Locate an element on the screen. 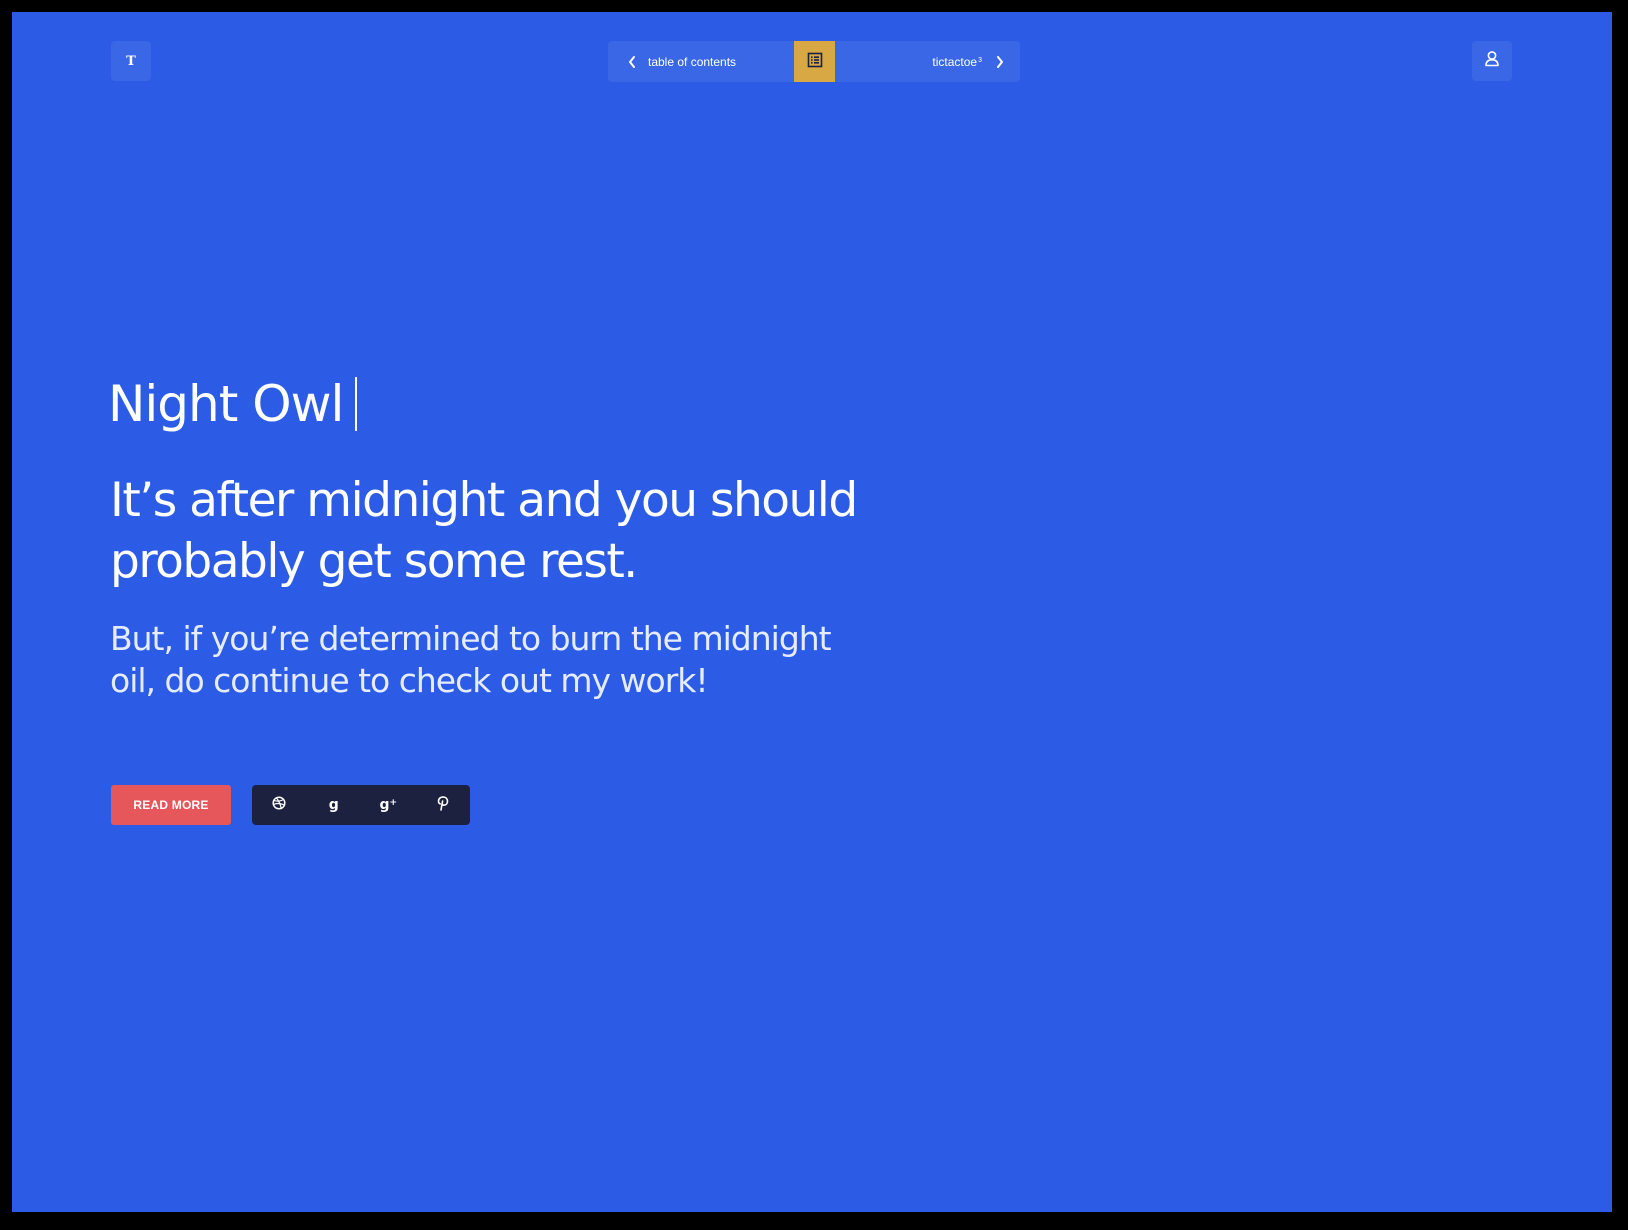 This screenshot has width=1628, height=1230. profile-button is located at coordinates (1492, 61).